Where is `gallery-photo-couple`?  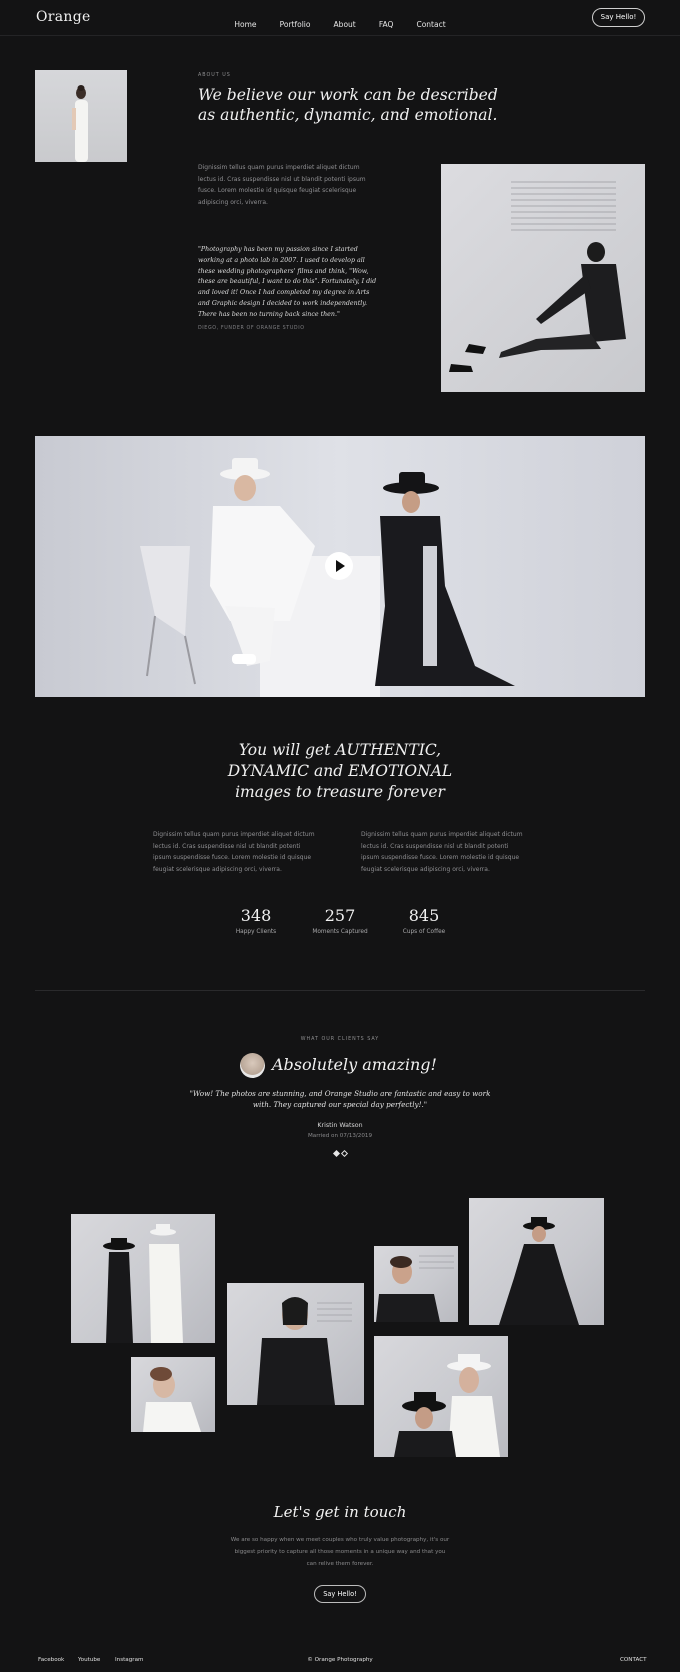 gallery-photo-couple is located at coordinates (143, 1278).